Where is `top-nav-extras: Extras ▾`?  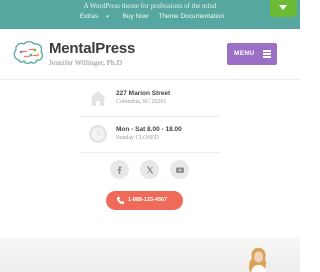
top-nav-extras: Extras ▾ is located at coordinates (94, 16).